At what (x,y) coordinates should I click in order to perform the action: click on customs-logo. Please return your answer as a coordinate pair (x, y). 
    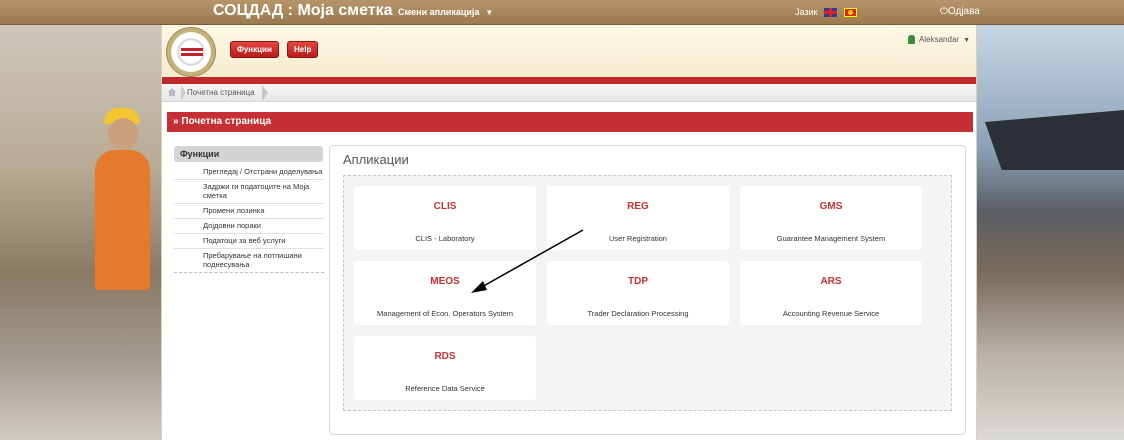
    Looking at the image, I should click on (191, 52).